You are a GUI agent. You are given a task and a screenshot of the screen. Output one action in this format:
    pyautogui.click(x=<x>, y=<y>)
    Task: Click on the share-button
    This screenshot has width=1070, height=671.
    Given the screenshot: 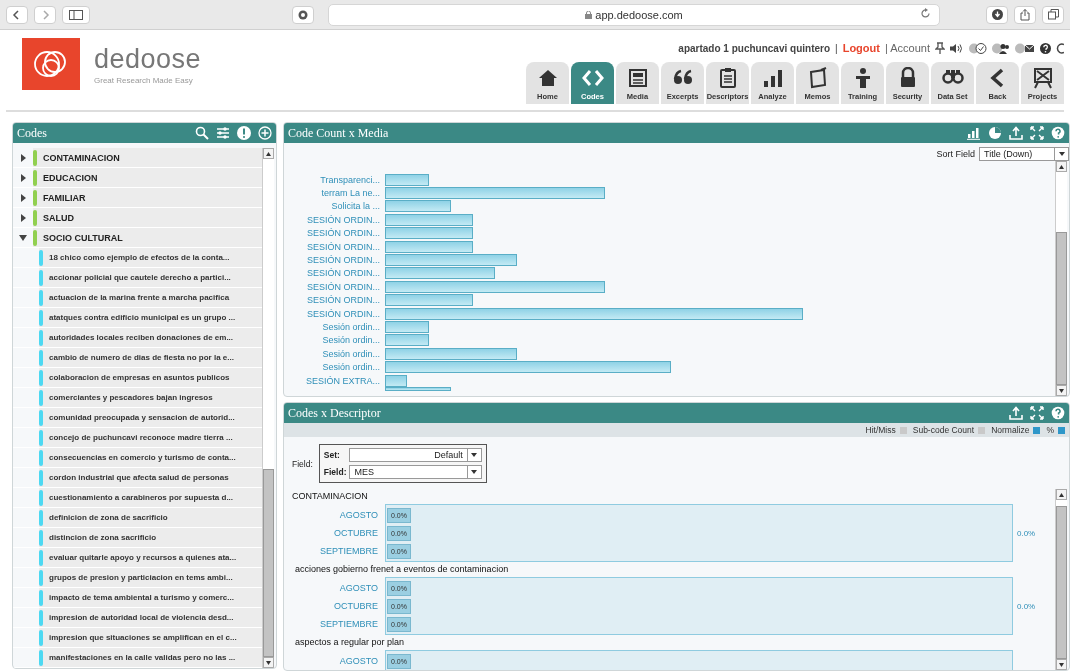 What is the action you would take?
    pyautogui.click(x=1025, y=14)
    